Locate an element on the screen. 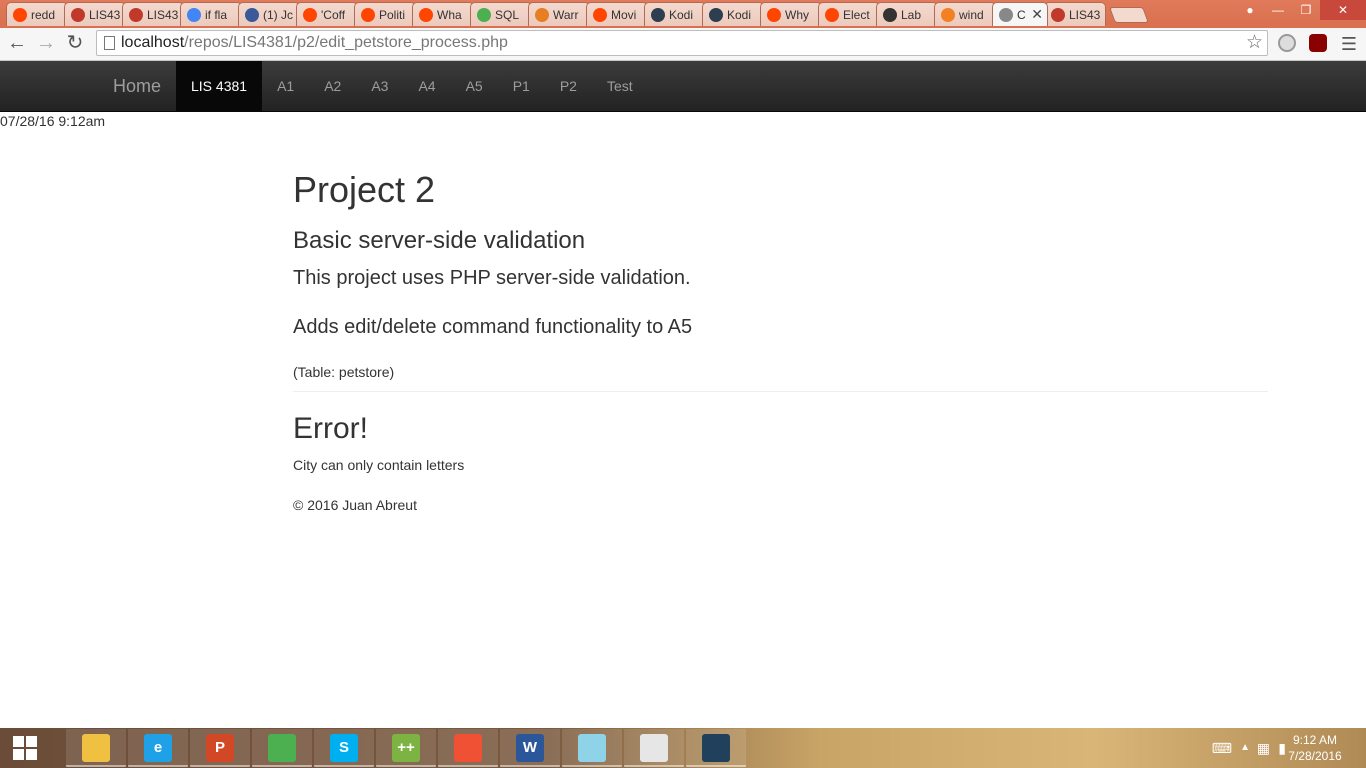  taskbar-app: e is located at coordinates (158, 748).